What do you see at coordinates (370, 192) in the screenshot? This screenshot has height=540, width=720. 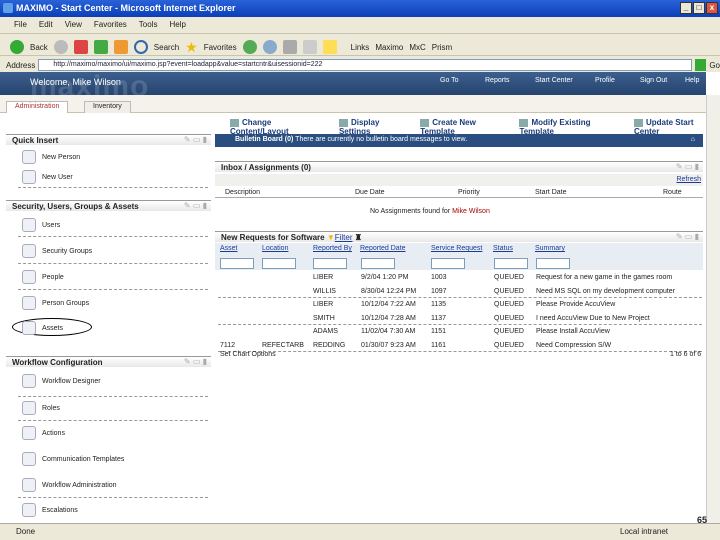 I see `column-header: Due Date` at bounding box center [370, 192].